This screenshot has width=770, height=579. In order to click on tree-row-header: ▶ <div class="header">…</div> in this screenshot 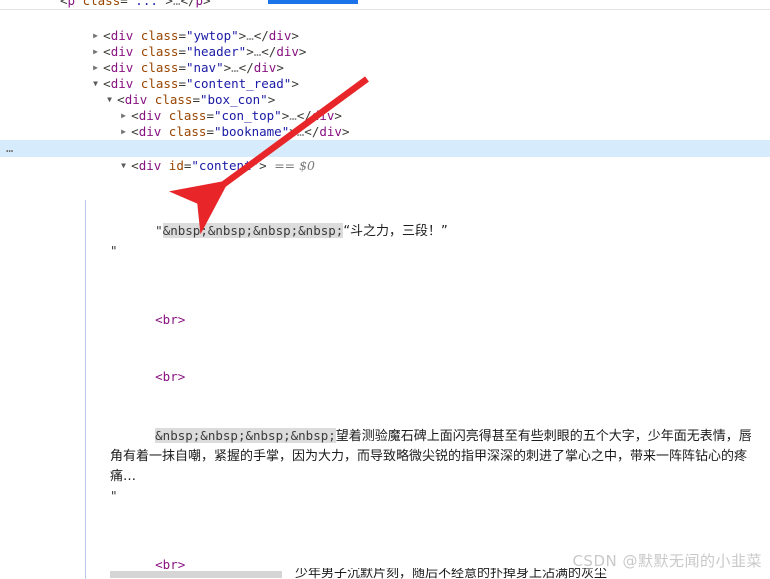, I will do `click(385, 43)`.